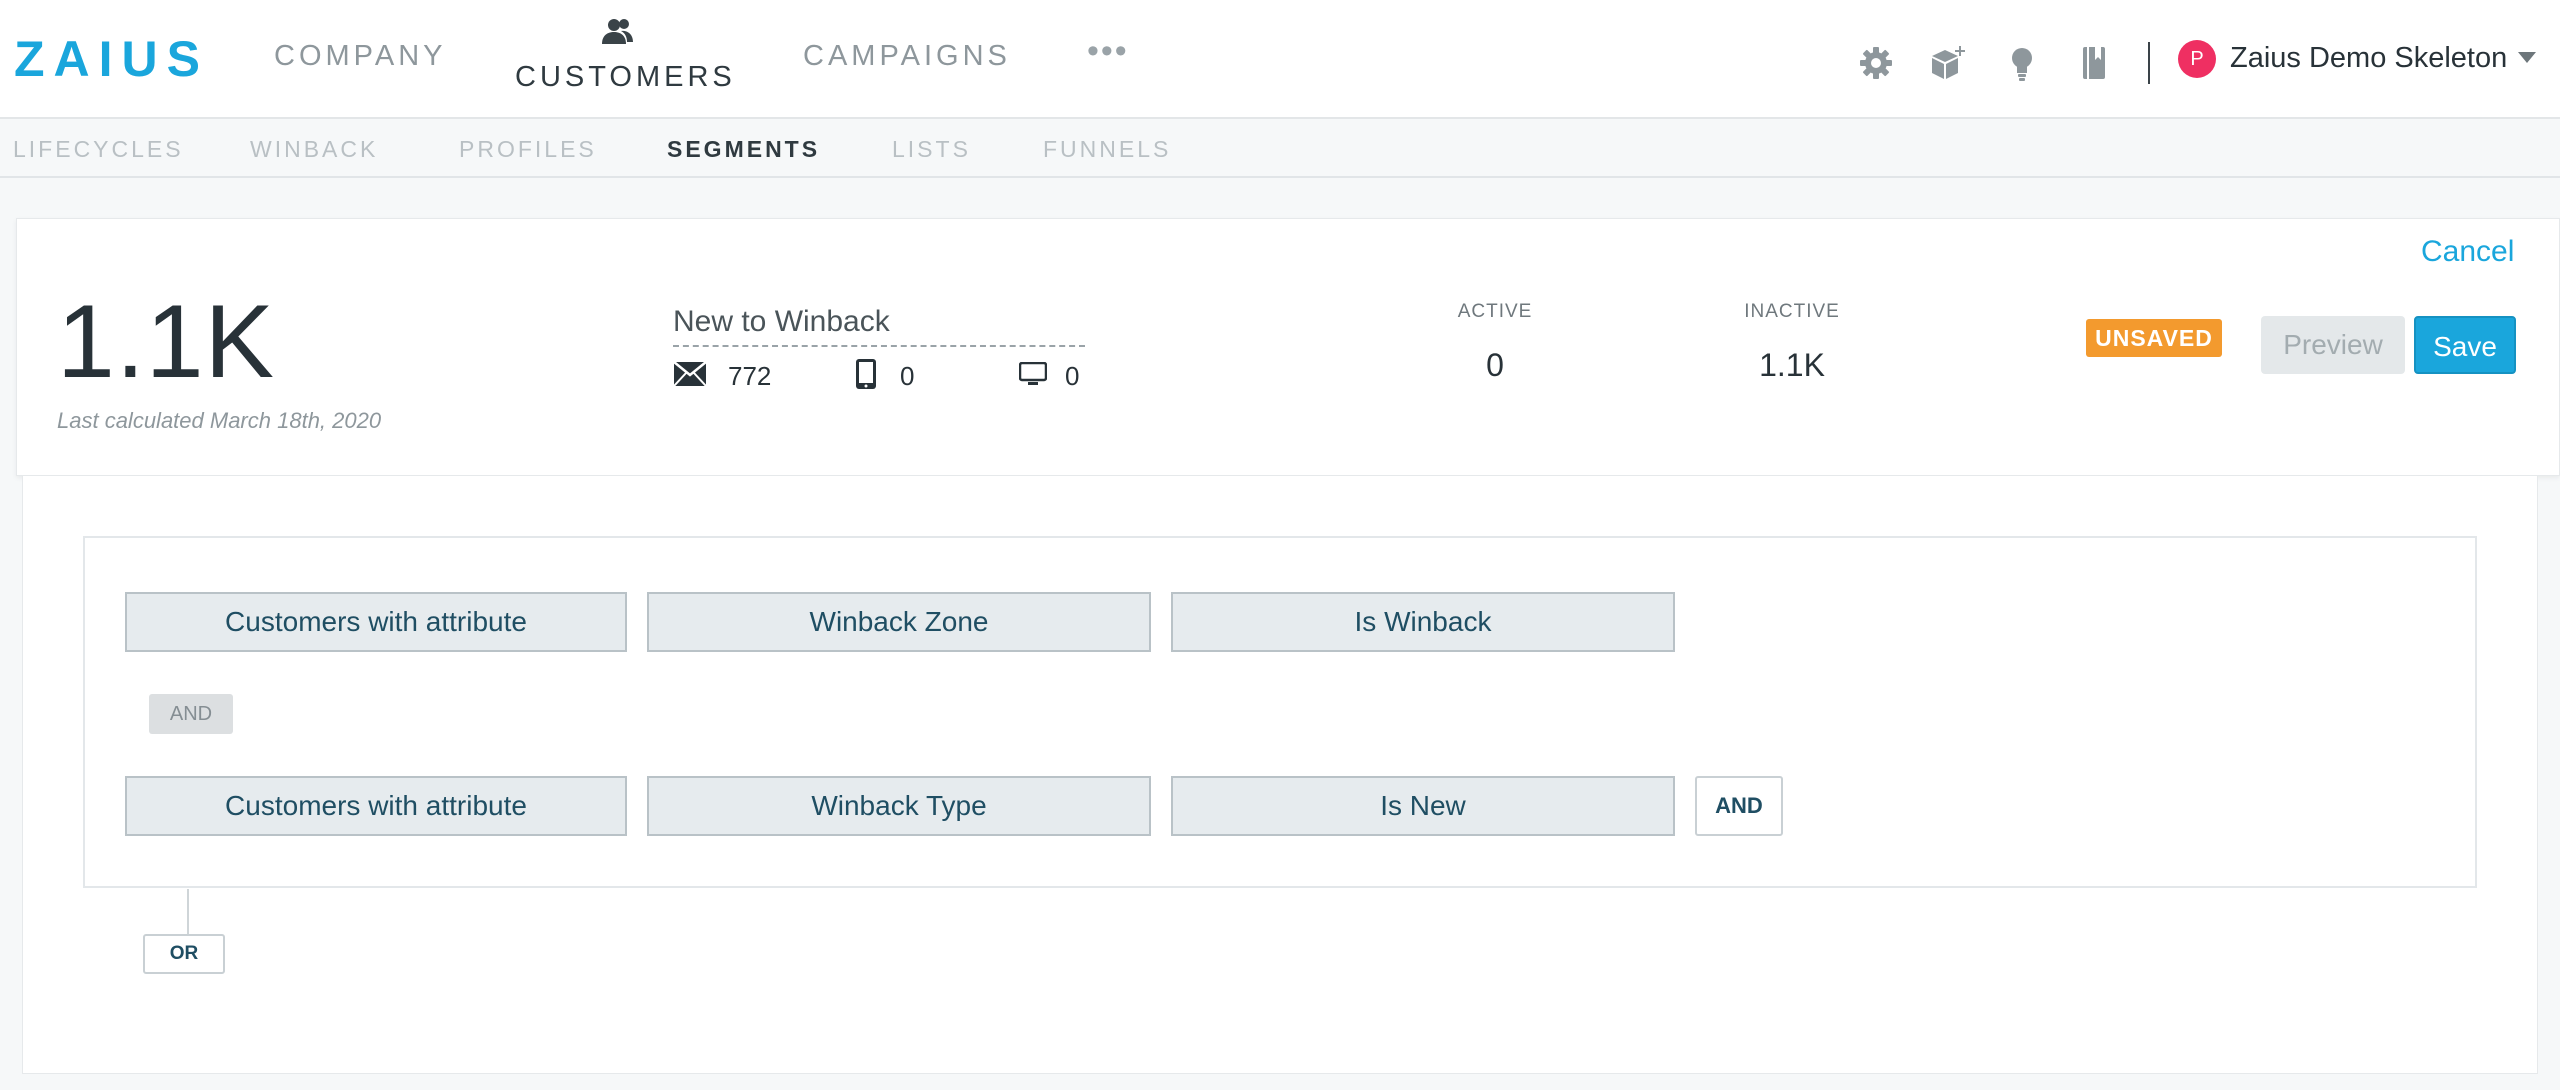 This screenshot has height=1090, width=2560. I want to click on and-separator-label: AND, so click(191, 714).